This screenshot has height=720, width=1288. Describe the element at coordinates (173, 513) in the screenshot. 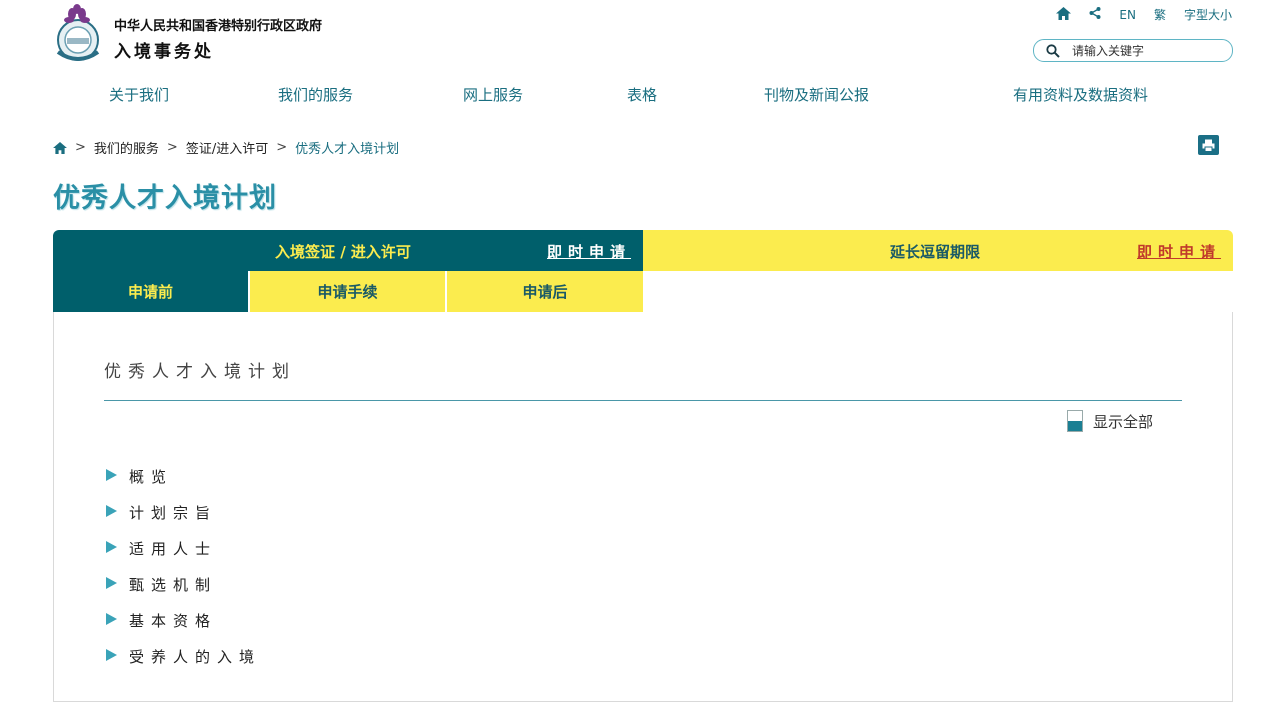

I see `accordion-item-label: 计划宗旨` at that location.